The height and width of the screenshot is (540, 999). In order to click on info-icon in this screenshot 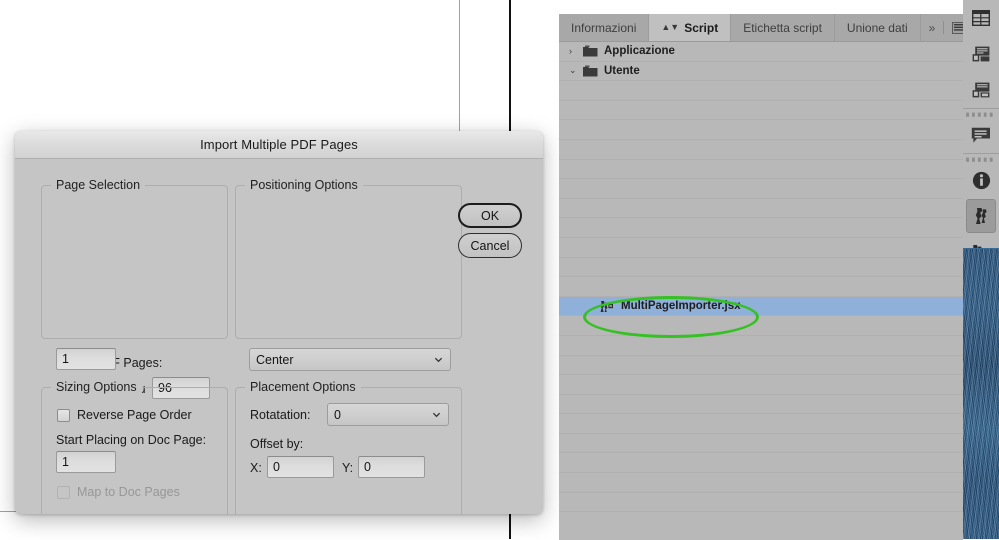, I will do `click(981, 180)`.